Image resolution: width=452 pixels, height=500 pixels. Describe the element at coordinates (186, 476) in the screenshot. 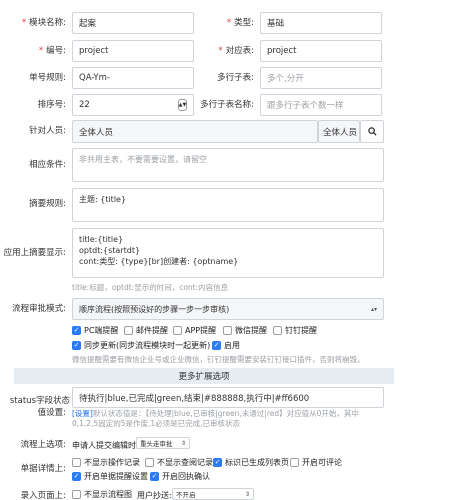

I see `receipt-label: 开启回执确认` at that location.